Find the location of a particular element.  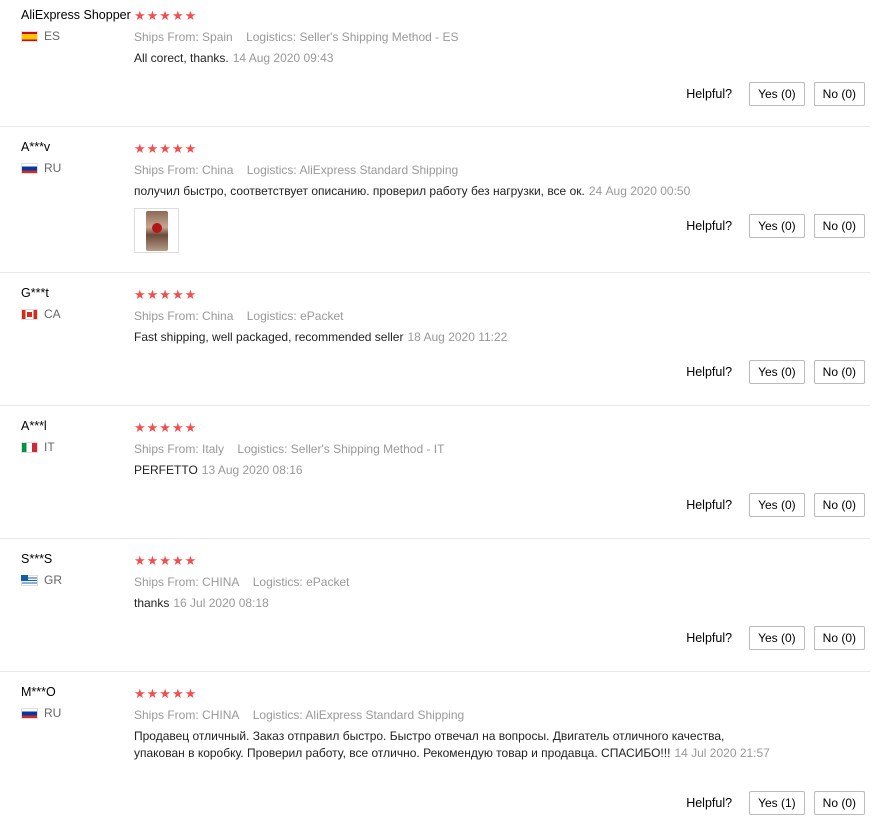

reviewer-name: AliExpress Shopper is located at coordinates (76, 15).